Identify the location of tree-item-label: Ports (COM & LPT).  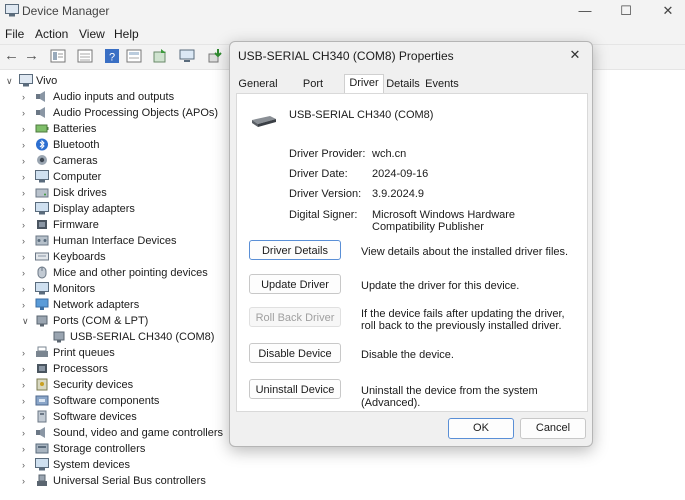
(101, 321).